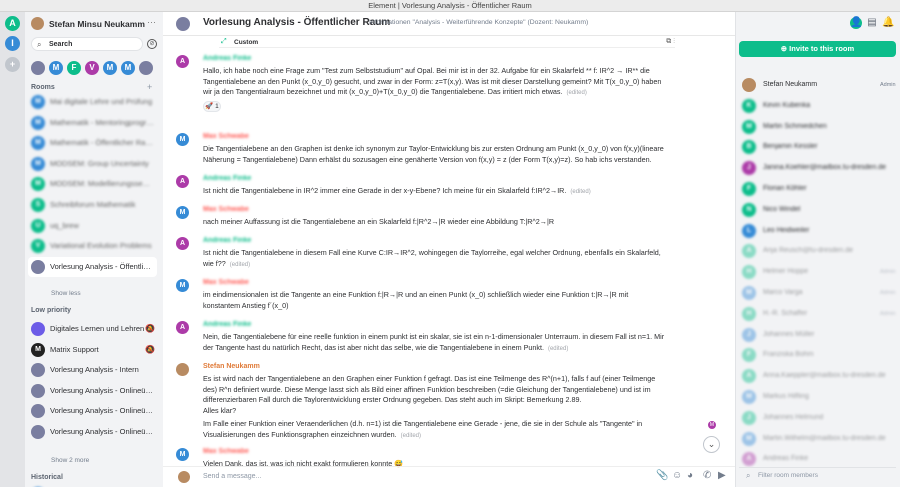 The image size is (900, 487). I want to click on room-title: Vorlesung Analysis - Öffentlicher Raum, so click(296, 22).